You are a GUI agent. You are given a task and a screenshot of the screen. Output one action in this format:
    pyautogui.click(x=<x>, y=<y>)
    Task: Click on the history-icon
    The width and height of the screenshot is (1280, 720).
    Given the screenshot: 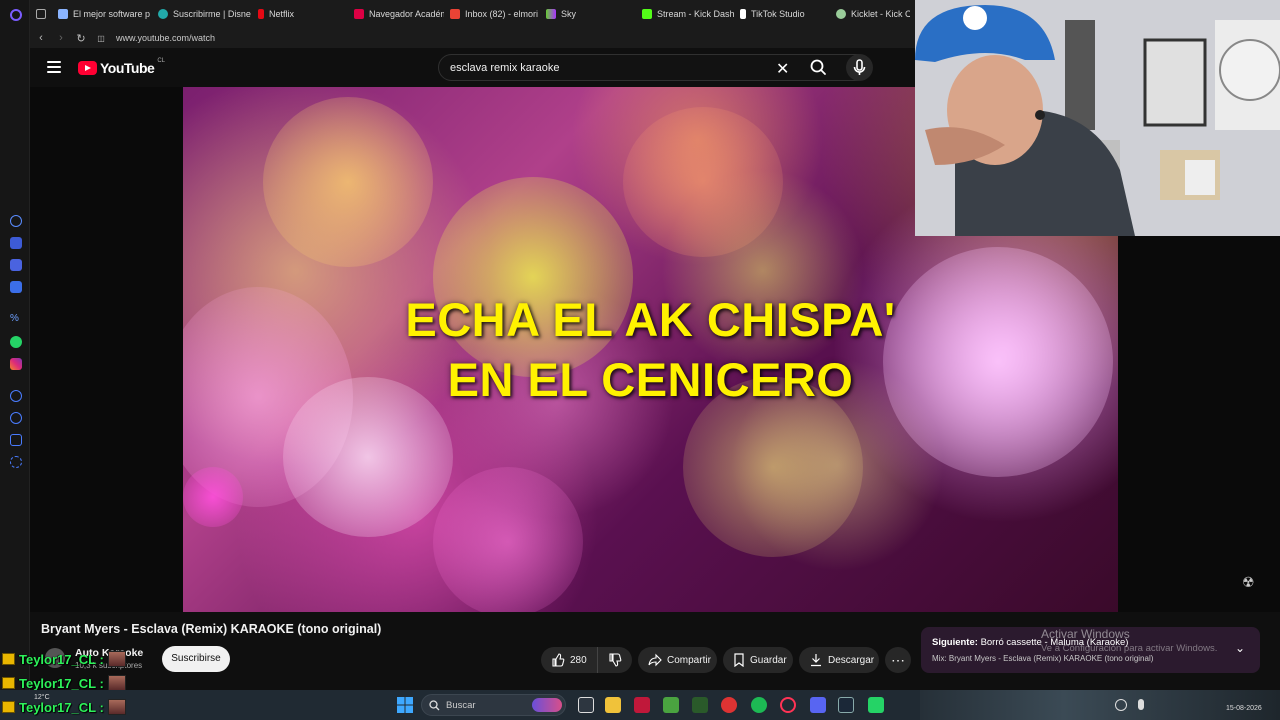 What is the action you would take?
    pyautogui.click(x=16, y=418)
    